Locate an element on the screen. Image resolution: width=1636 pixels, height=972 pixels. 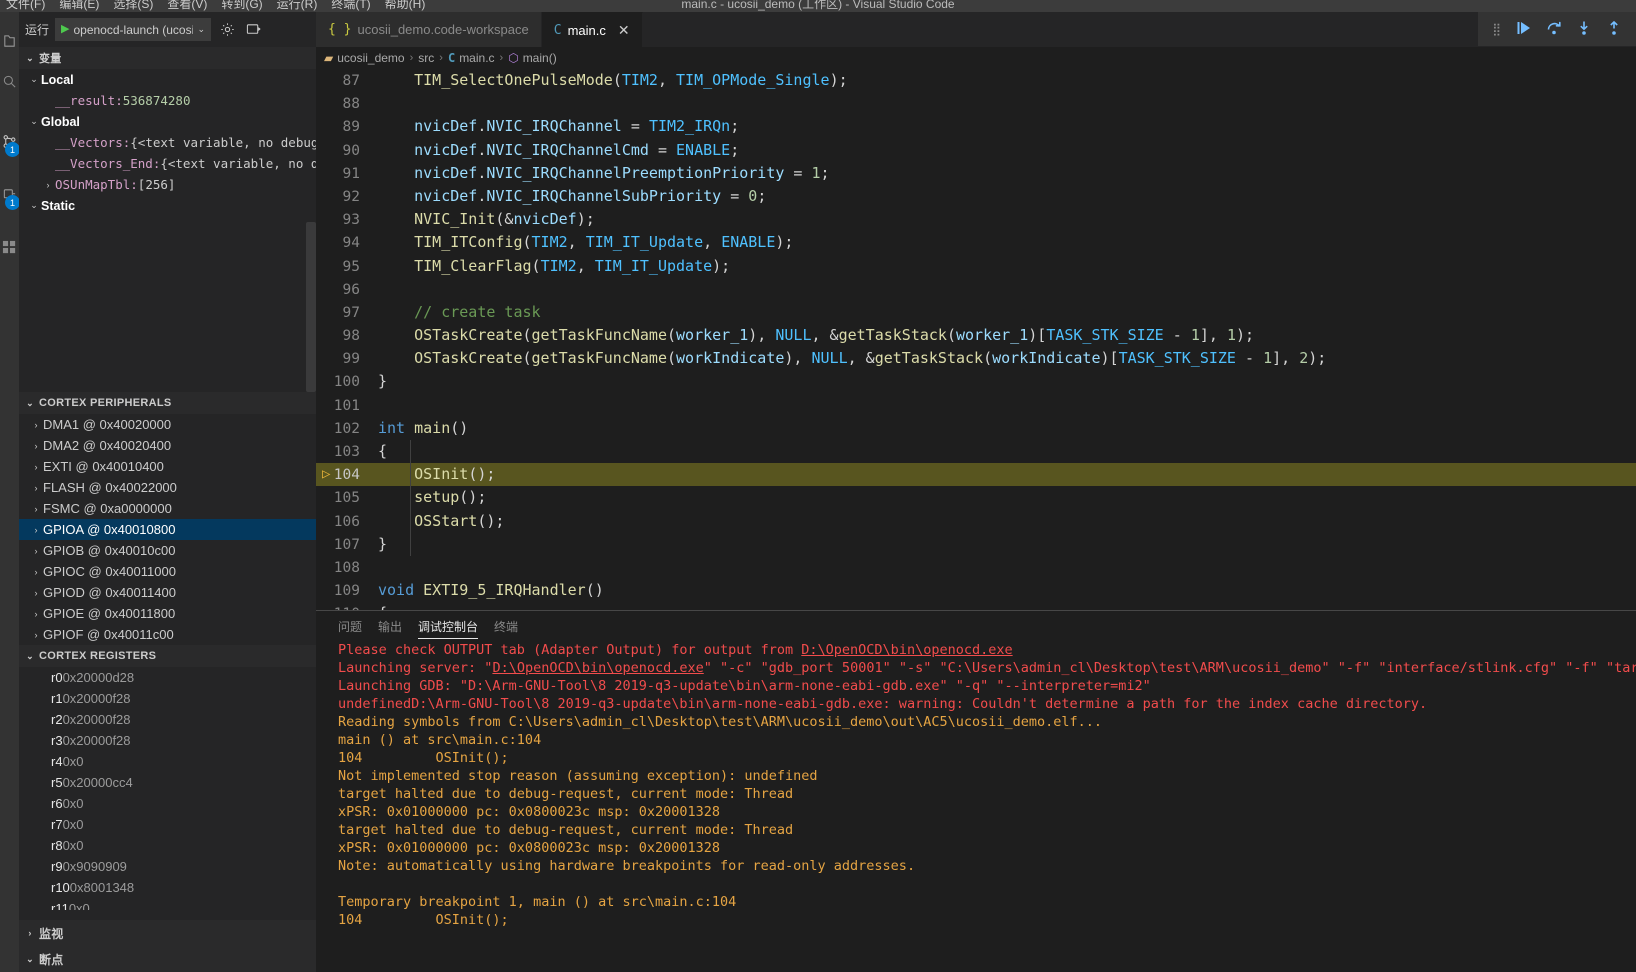
peripheral-row: › GPIOB @ 0x40010c00 is located at coordinates (167, 550).